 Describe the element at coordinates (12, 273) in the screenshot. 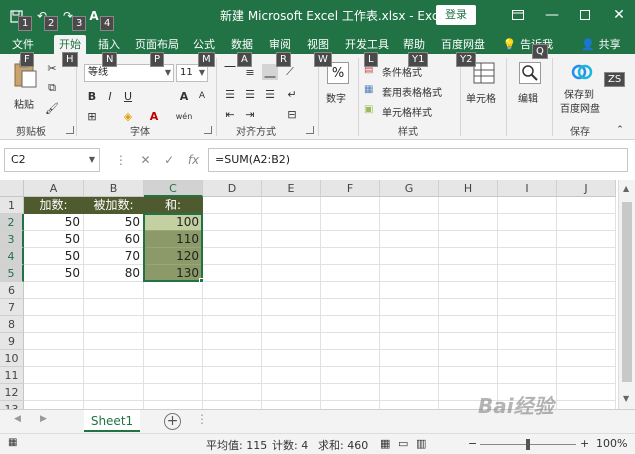

I see `row-header-5: 5` at that location.